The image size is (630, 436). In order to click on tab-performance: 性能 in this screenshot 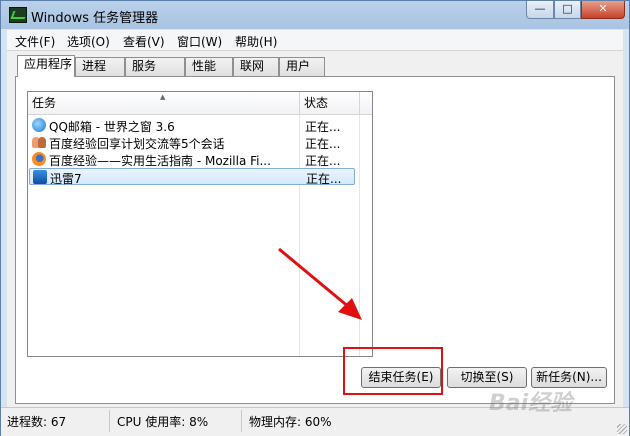, I will do `click(209, 66)`.